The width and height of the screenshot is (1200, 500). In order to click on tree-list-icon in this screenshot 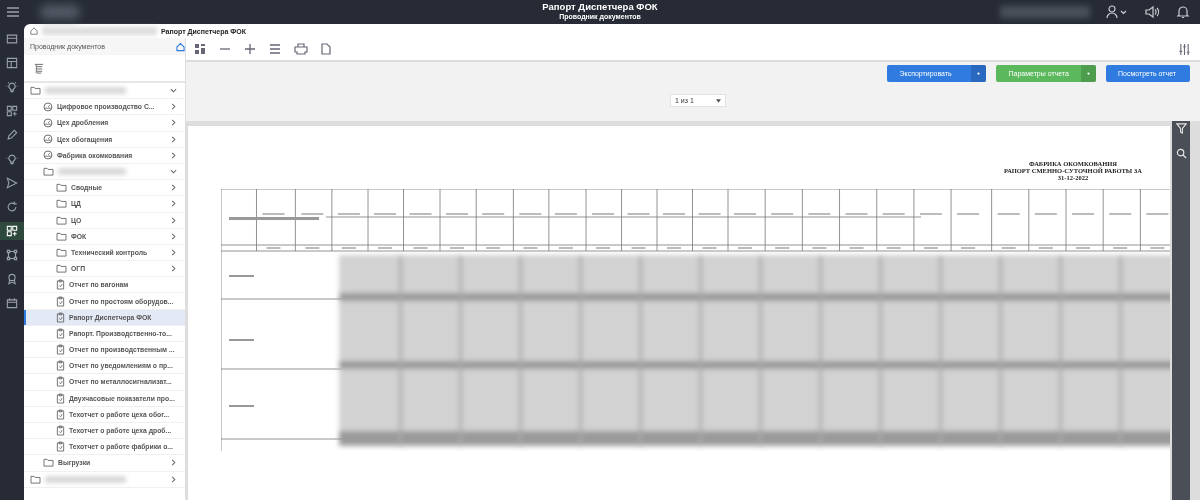, I will do `click(39, 68)`.